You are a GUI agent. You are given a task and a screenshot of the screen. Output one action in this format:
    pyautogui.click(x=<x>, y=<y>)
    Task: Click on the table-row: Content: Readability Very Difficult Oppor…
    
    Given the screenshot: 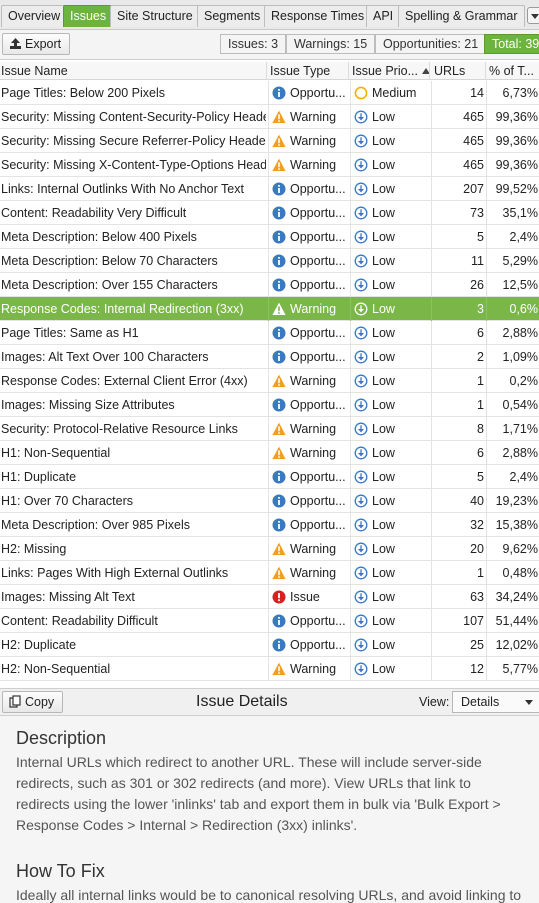 What is the action you would take?
    pyautogui.click(x=269, y=213)
    